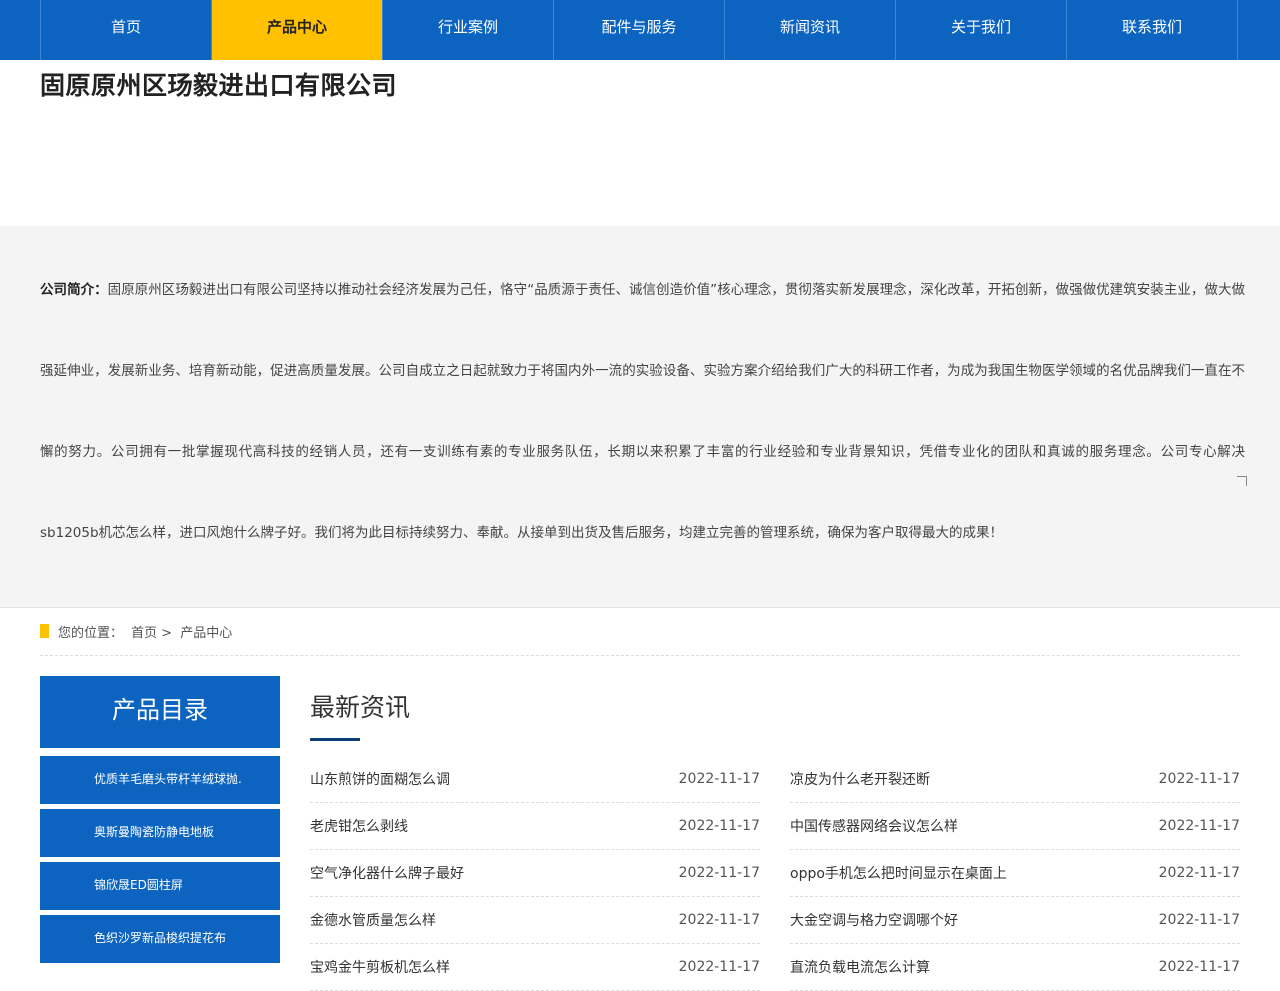 The image size is (1280, 991). I want to click on breadcrumb: 您的位置： 首页 > 产品中心, so click(640, 638).